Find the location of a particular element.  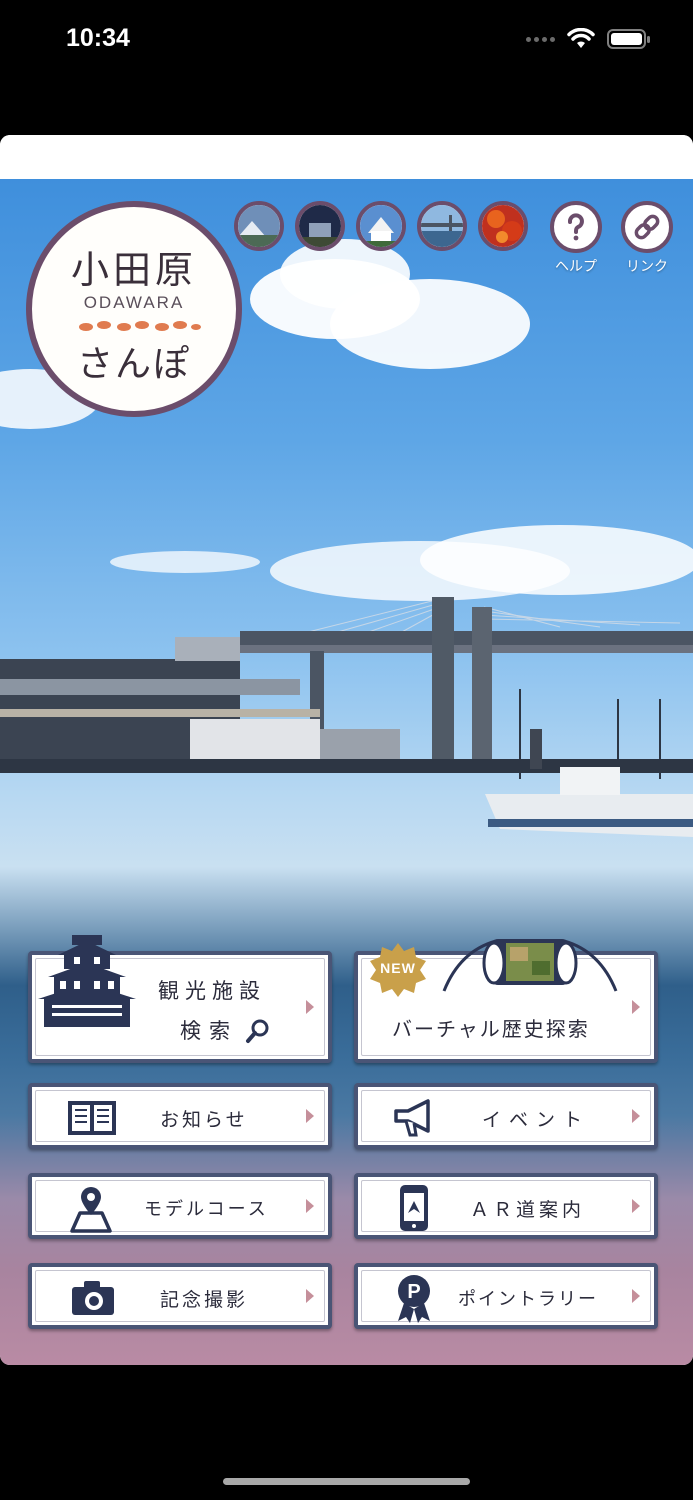

link-circle is located at coordinates (647, 227).